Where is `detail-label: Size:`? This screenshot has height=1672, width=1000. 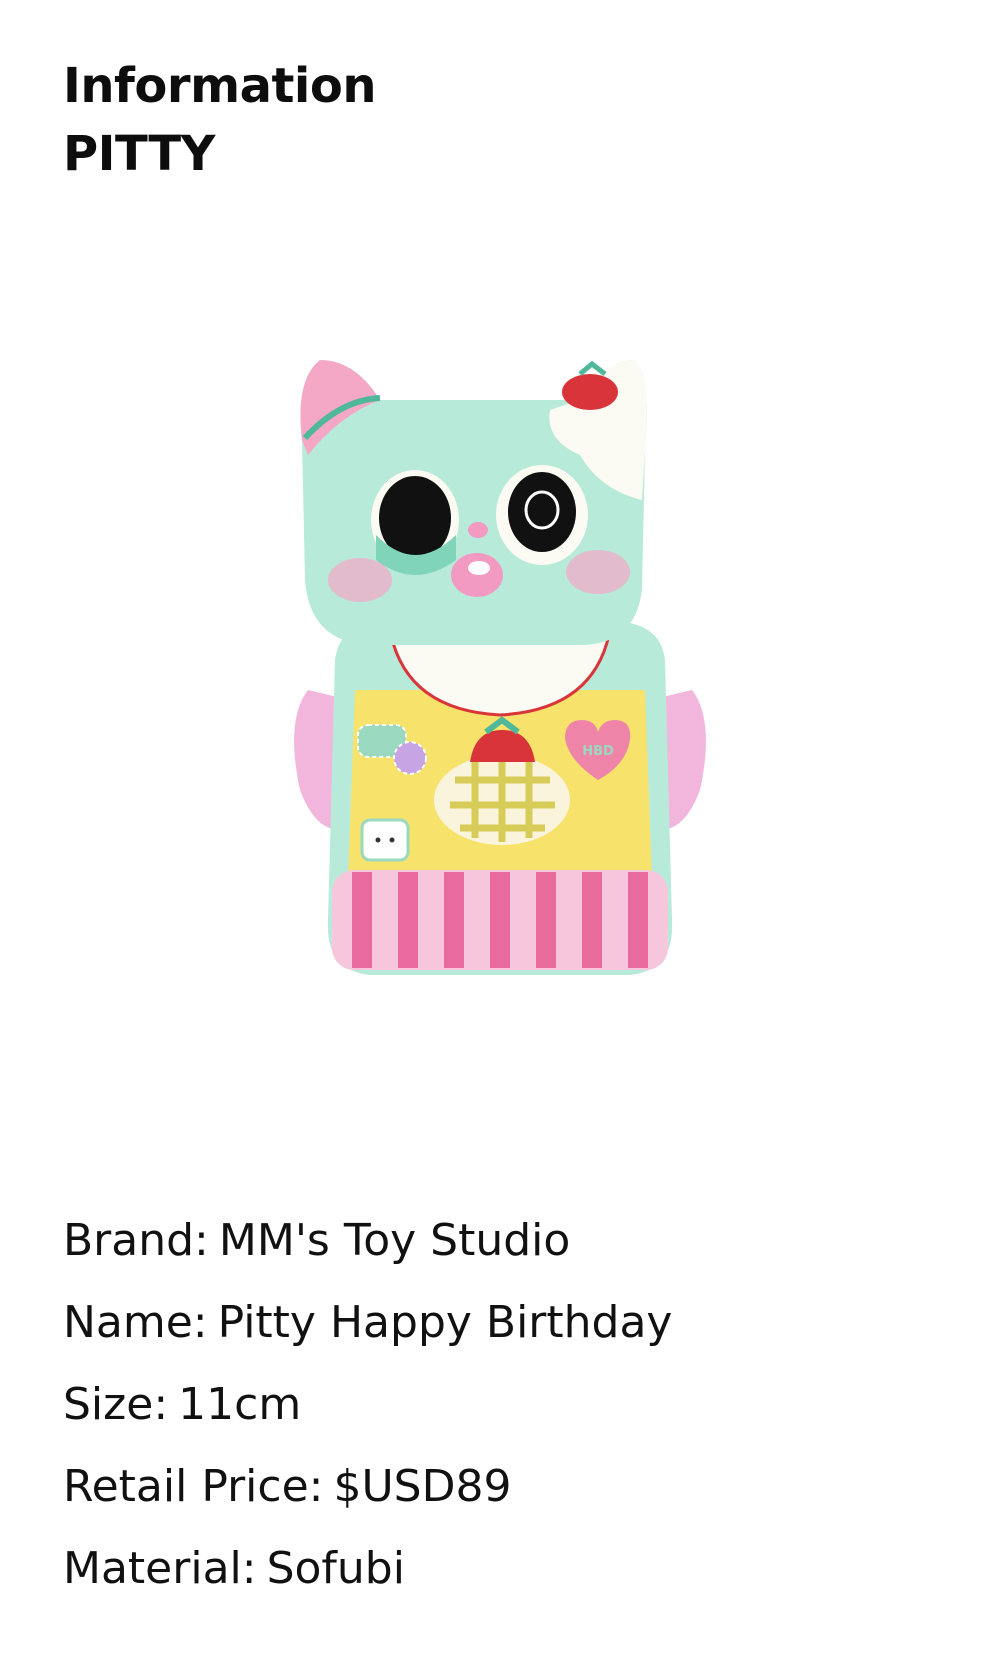
detail-label: Size: is located at coordinates (116, 1404).